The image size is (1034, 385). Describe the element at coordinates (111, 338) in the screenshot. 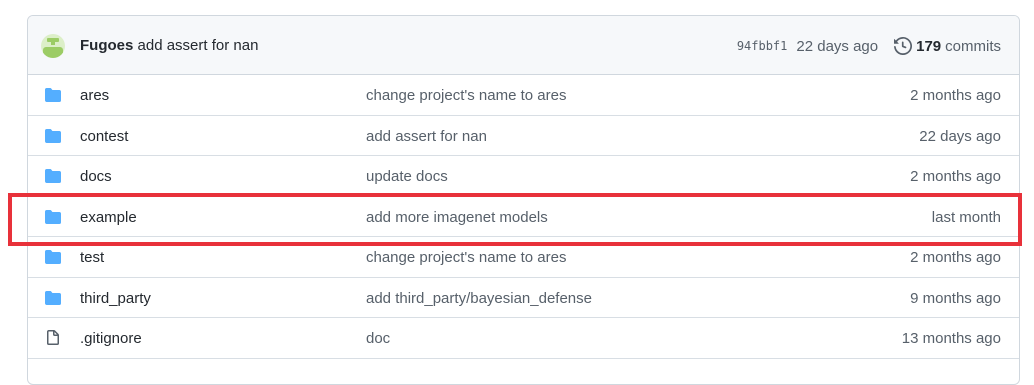

I see `file-name: .gitignore` at that location.